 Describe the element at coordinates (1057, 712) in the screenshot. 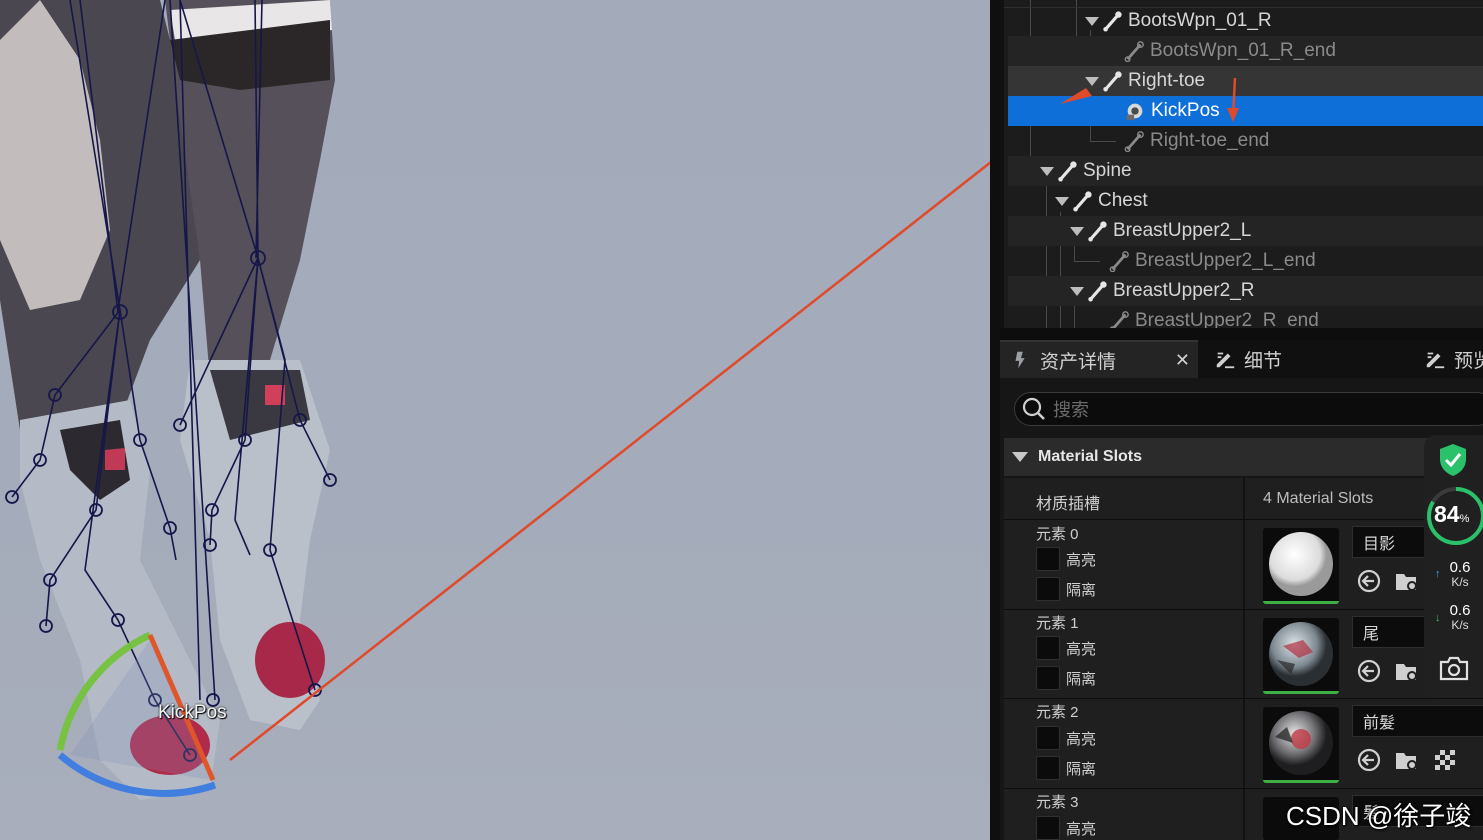

I see `element-title: 元素 2` at that location.